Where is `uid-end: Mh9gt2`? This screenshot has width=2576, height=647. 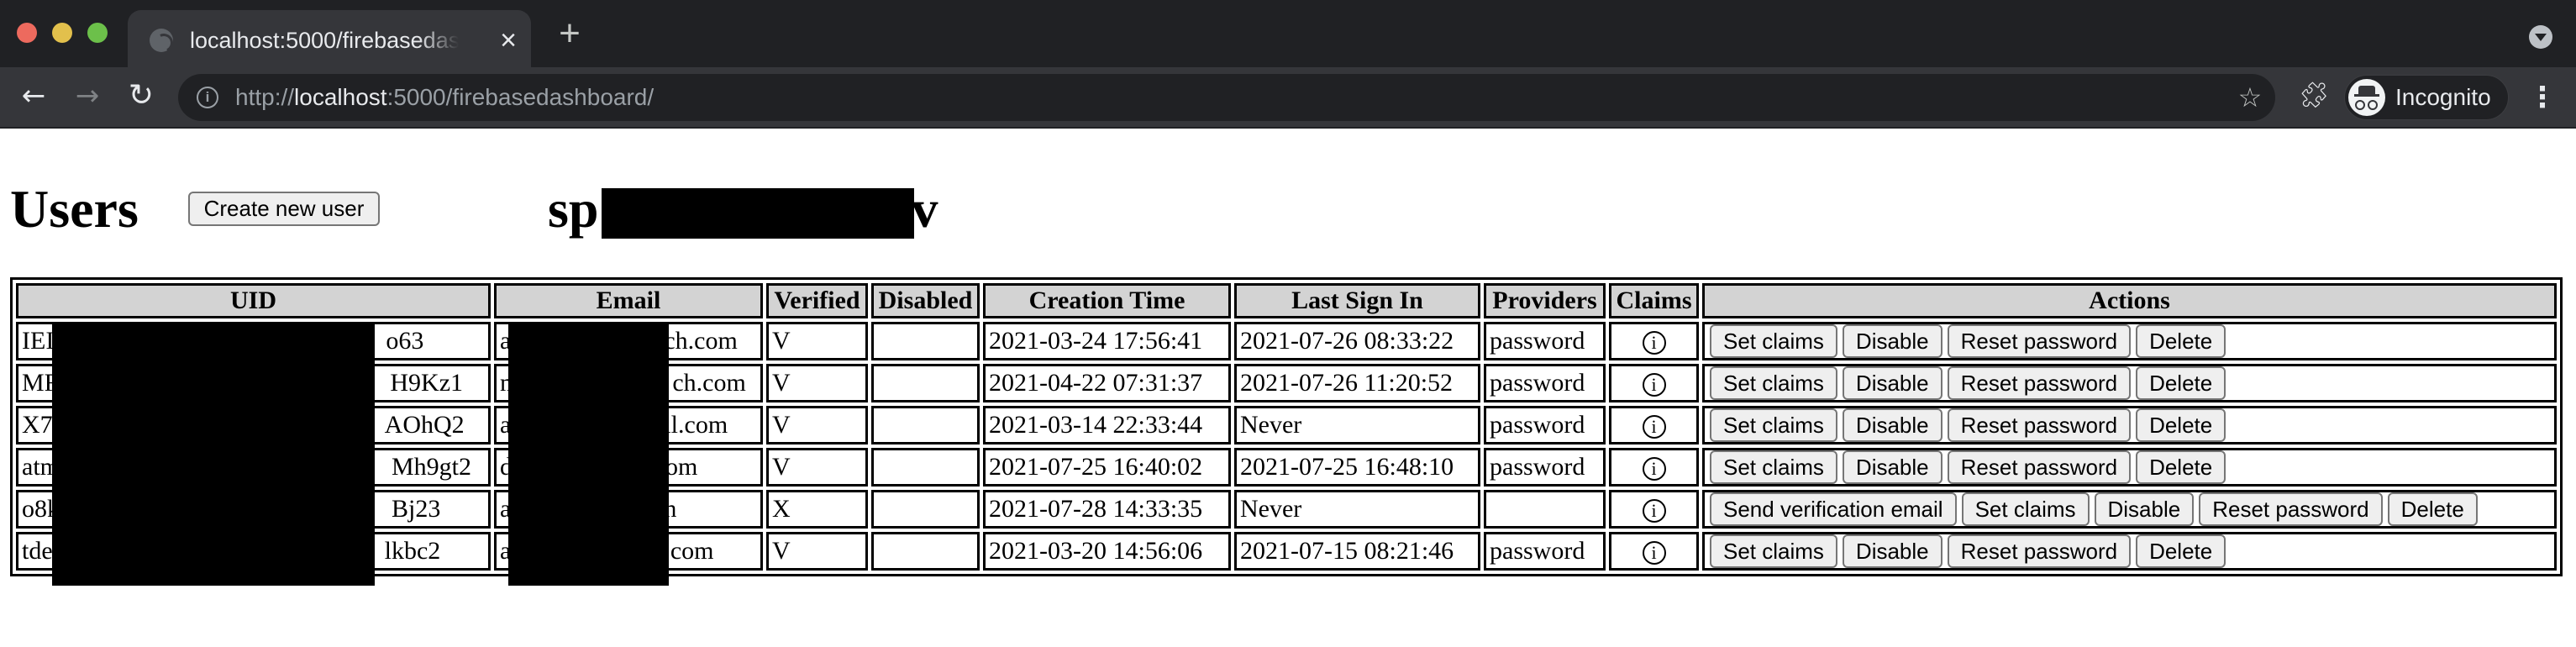 uid-end: Mh9gt2 is located at coordinates (432, 467).